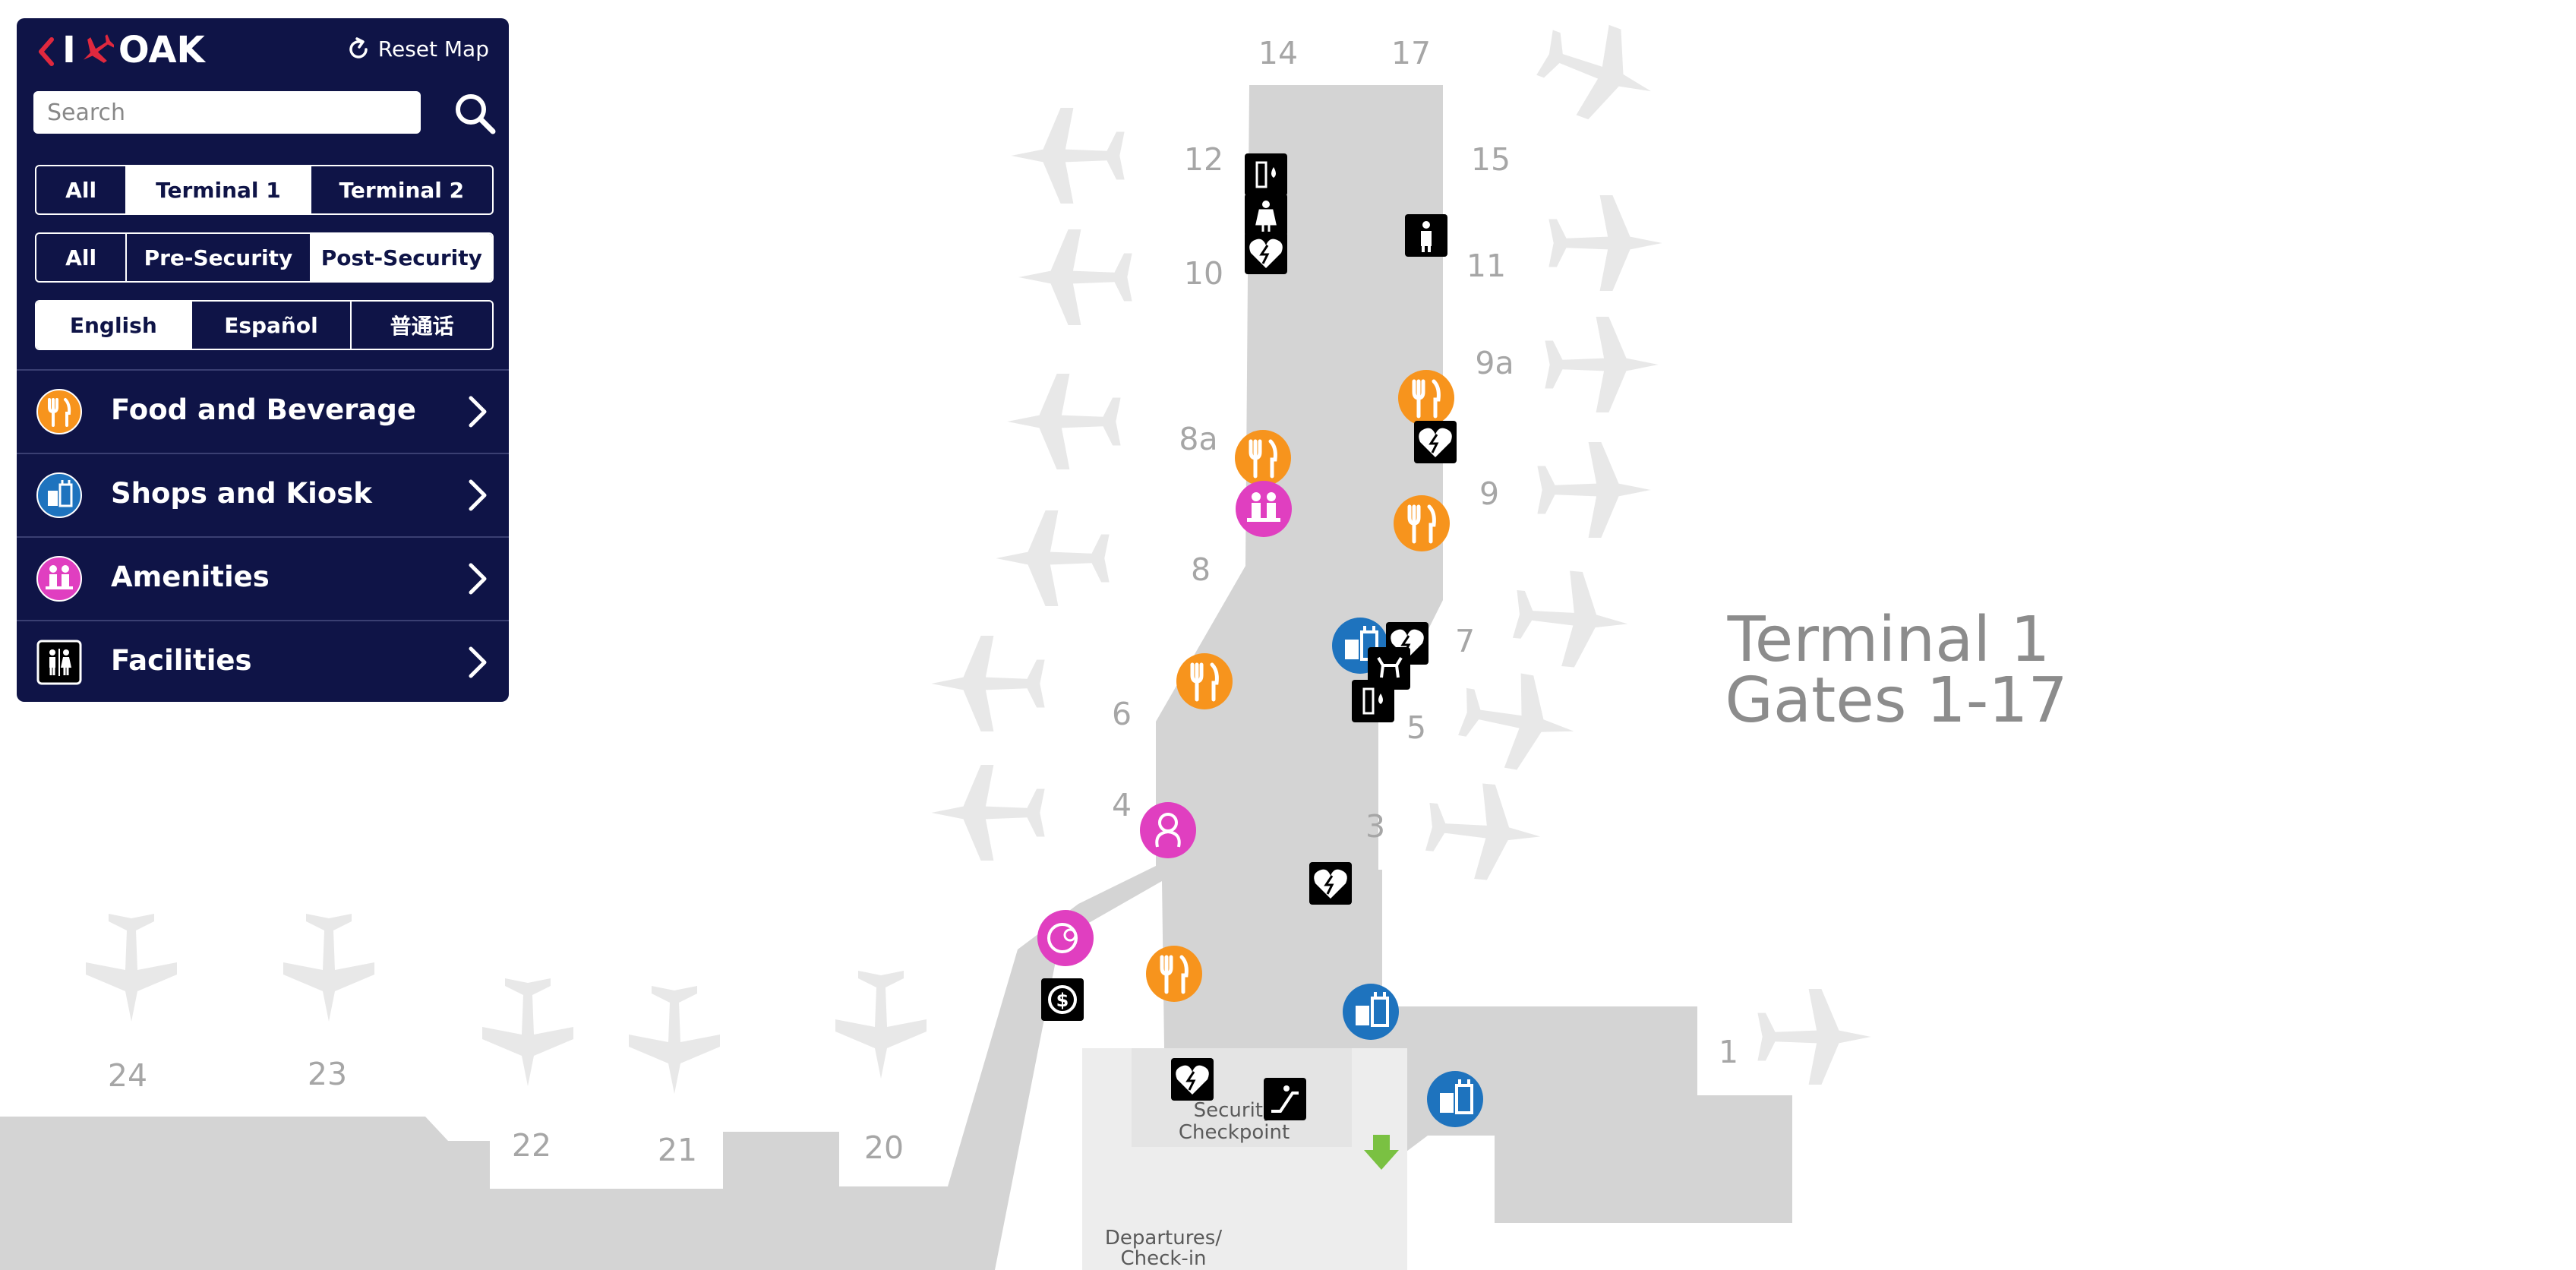  Describe the element at coordinates (677, 1150) in the screenshot. I see `gate-label: 21` at that location.